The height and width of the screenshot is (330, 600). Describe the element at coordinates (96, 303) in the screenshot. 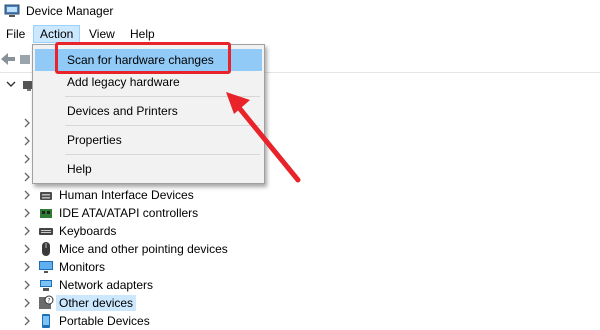

I see `tree-item-label: Other devices` at that location.